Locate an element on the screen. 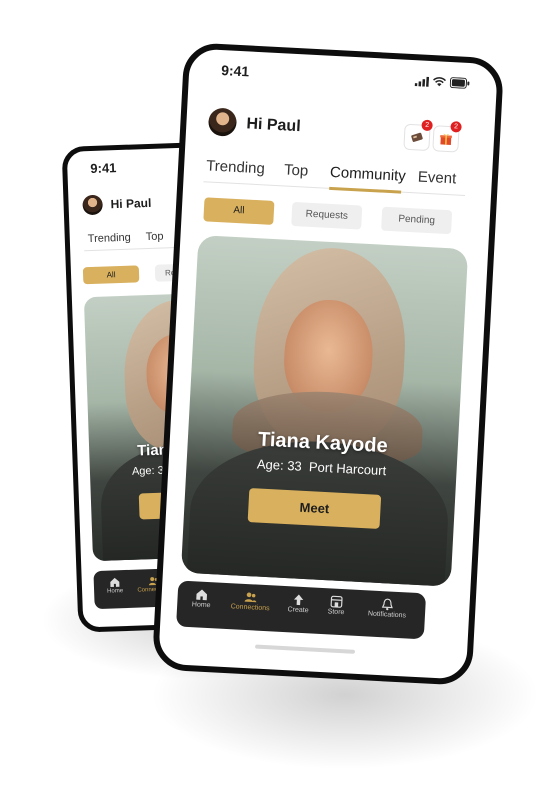 The image size is (543, 791). gift-button: 2 is located at coordinates (447, 137).